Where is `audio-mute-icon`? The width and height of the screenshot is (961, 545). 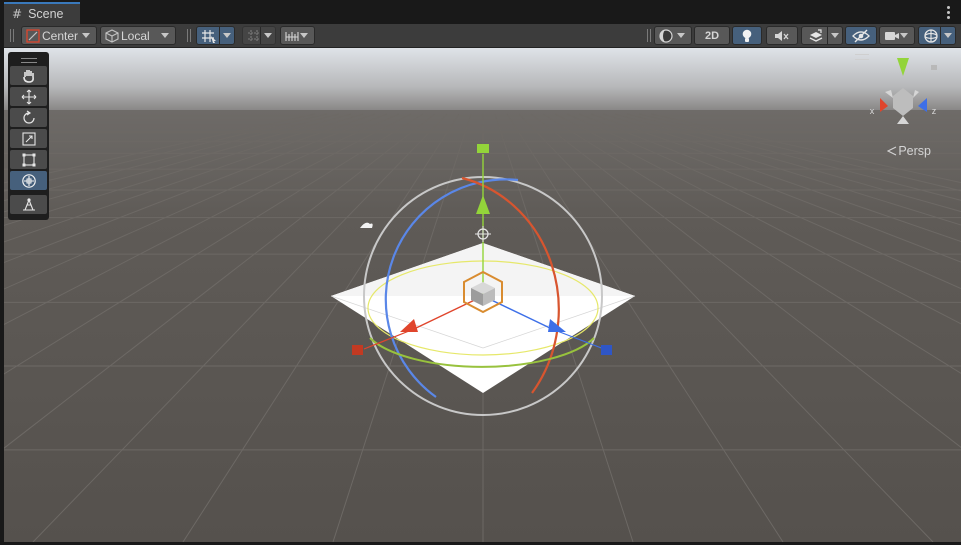
audio-mute-icon is located at coordinates (782, 36).